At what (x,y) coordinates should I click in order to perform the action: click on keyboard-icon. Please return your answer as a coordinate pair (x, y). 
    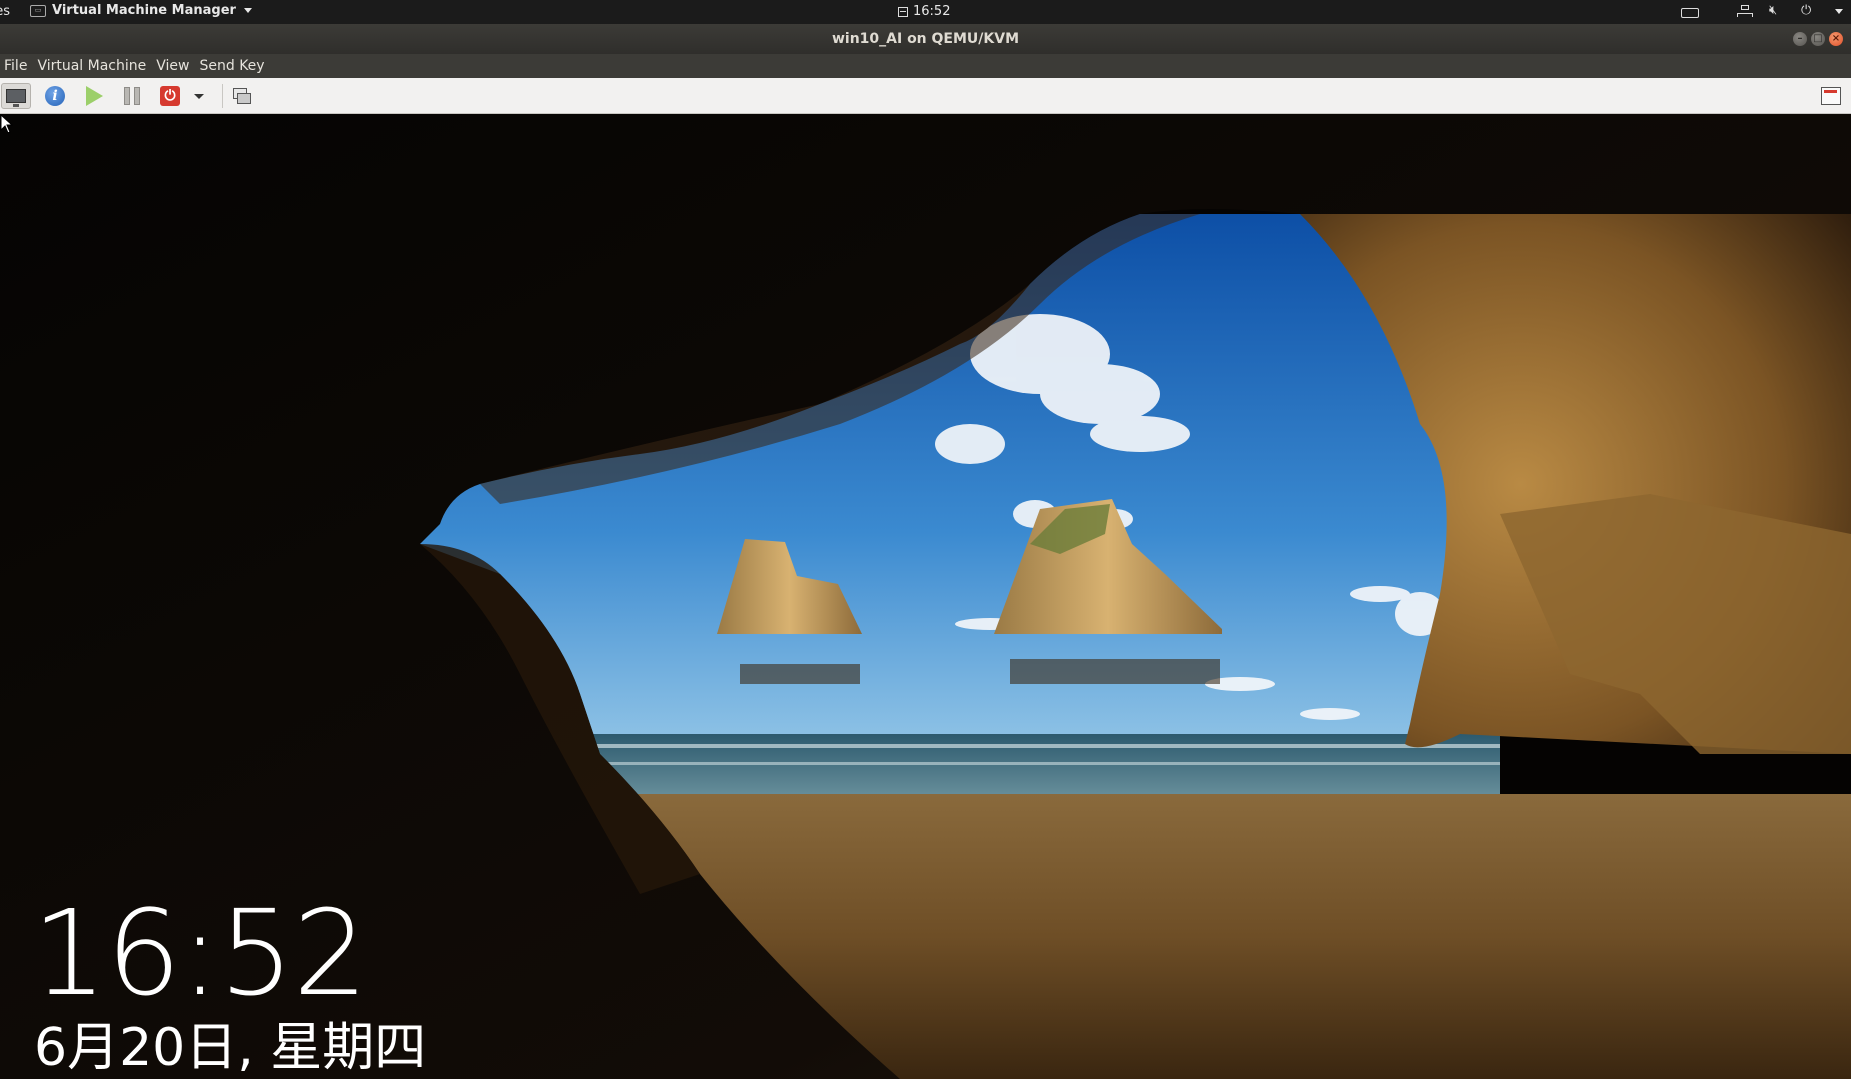
    Looking at the image, I should click on (1690, 12).